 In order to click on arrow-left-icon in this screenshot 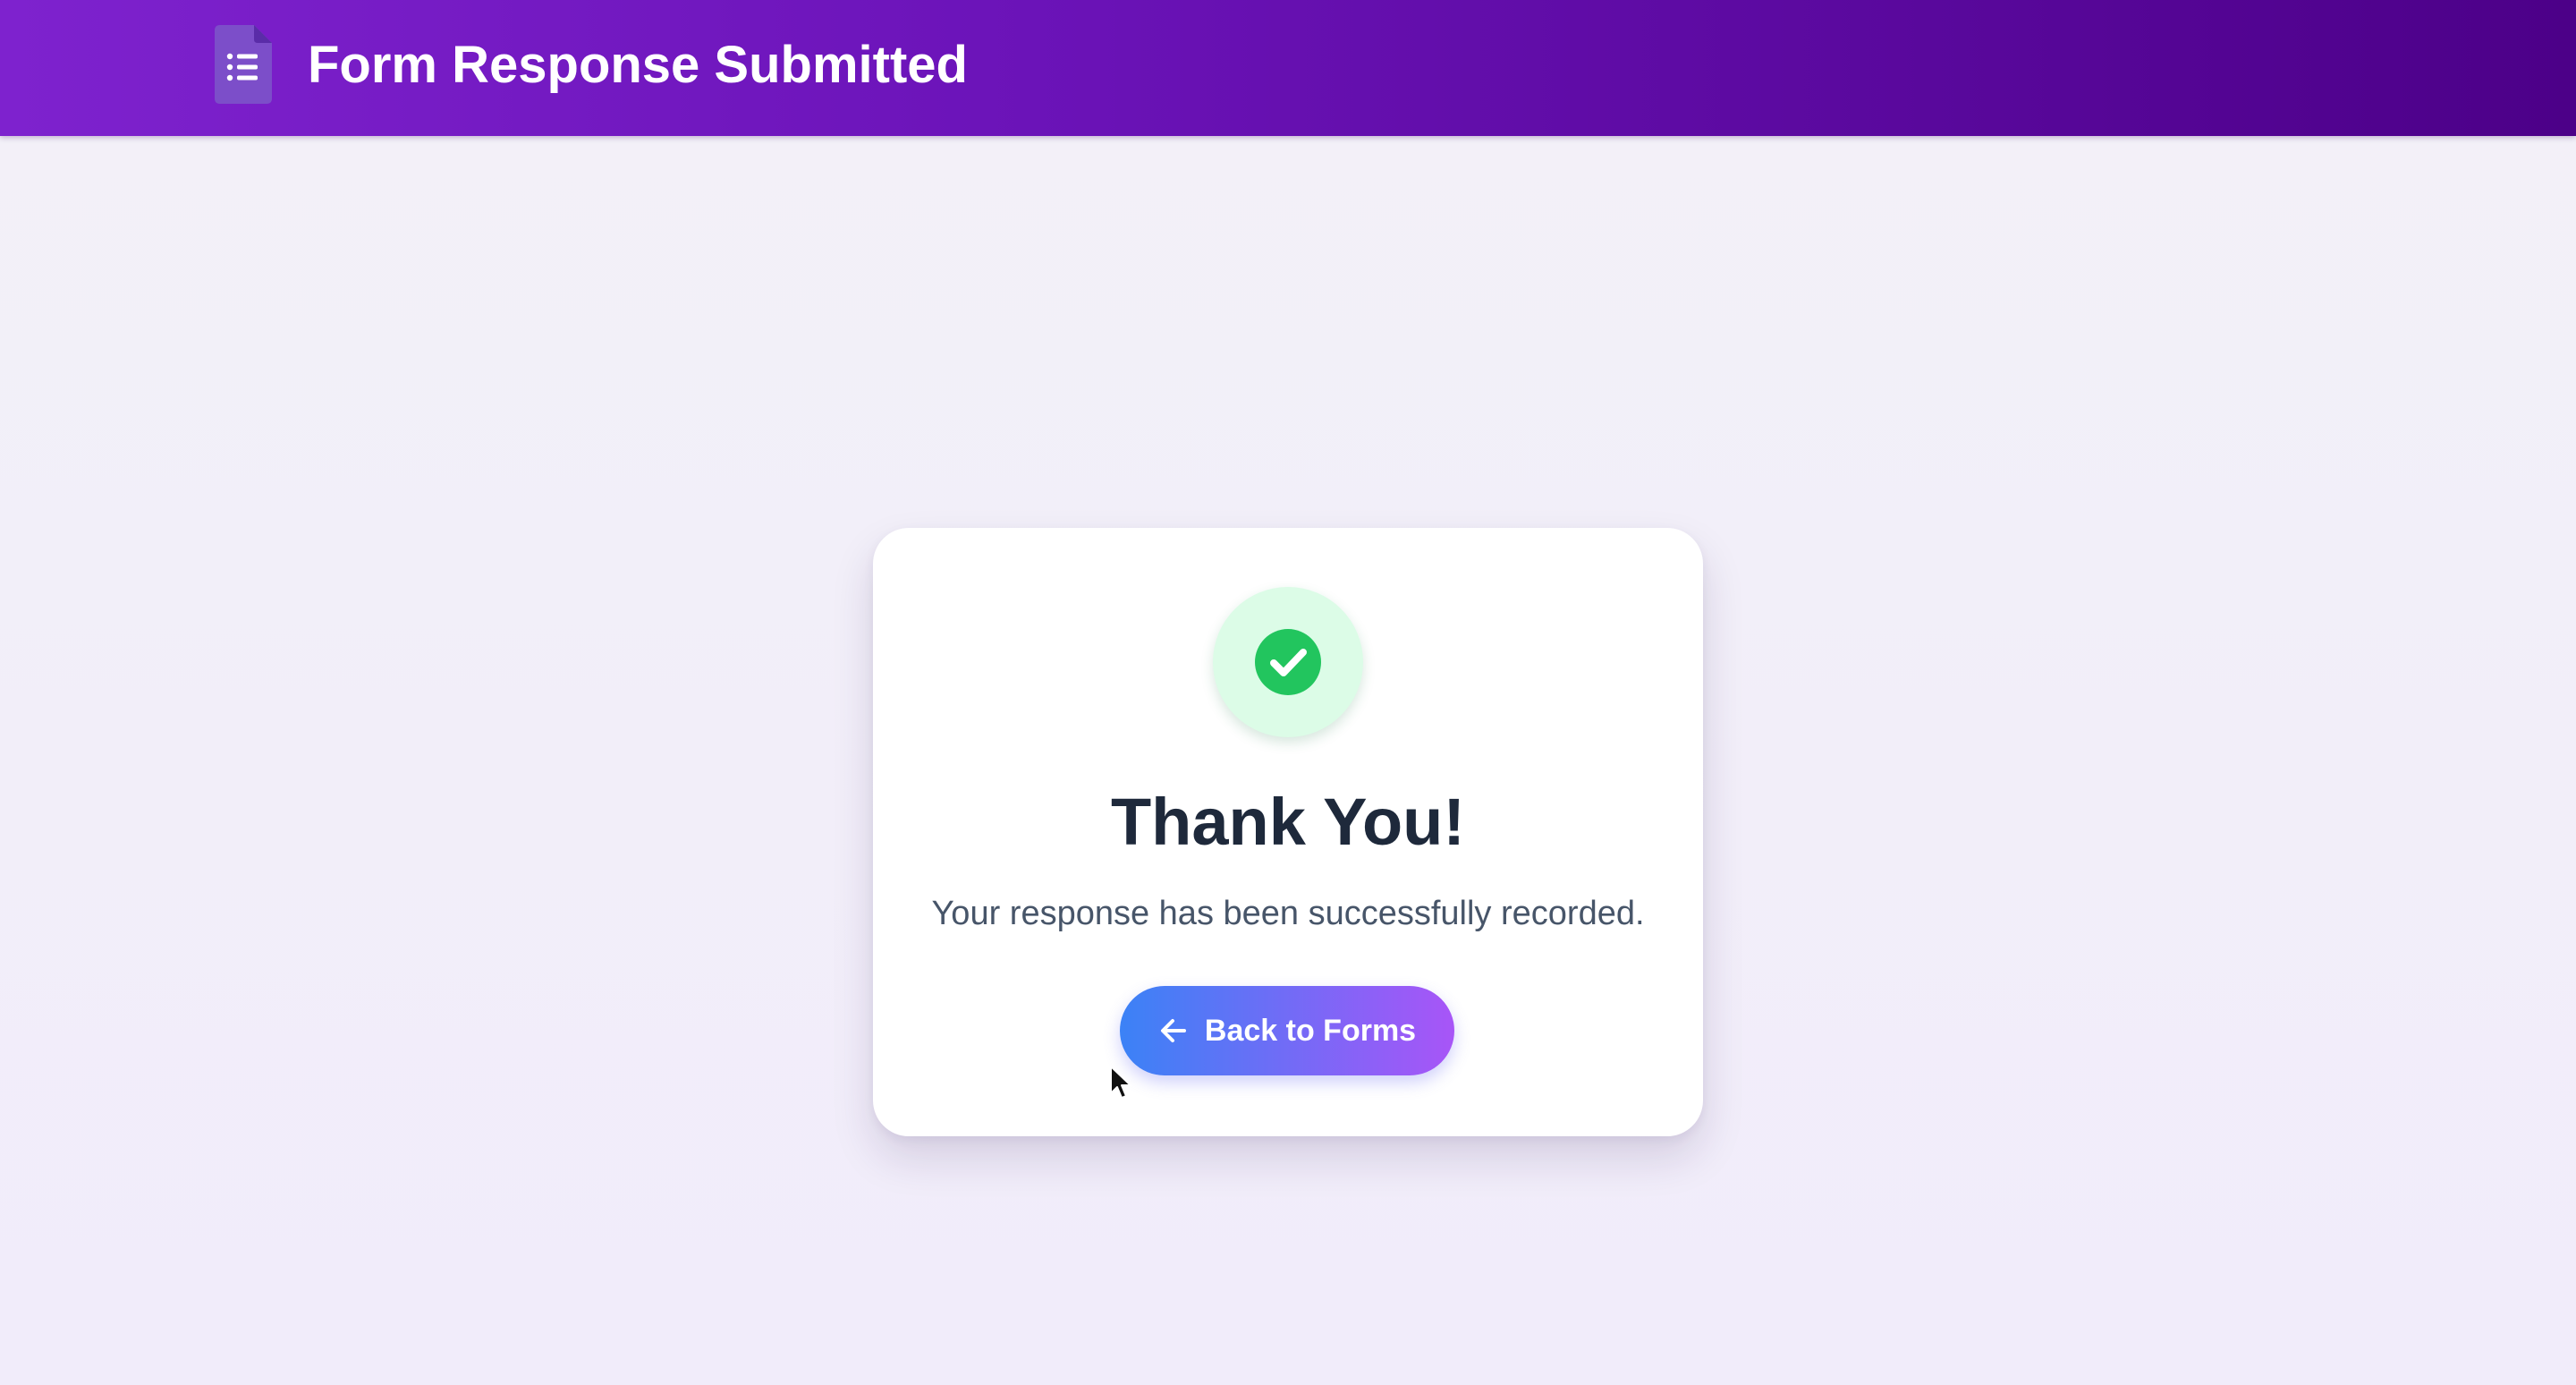, I will do `click(1173, 1030)`.